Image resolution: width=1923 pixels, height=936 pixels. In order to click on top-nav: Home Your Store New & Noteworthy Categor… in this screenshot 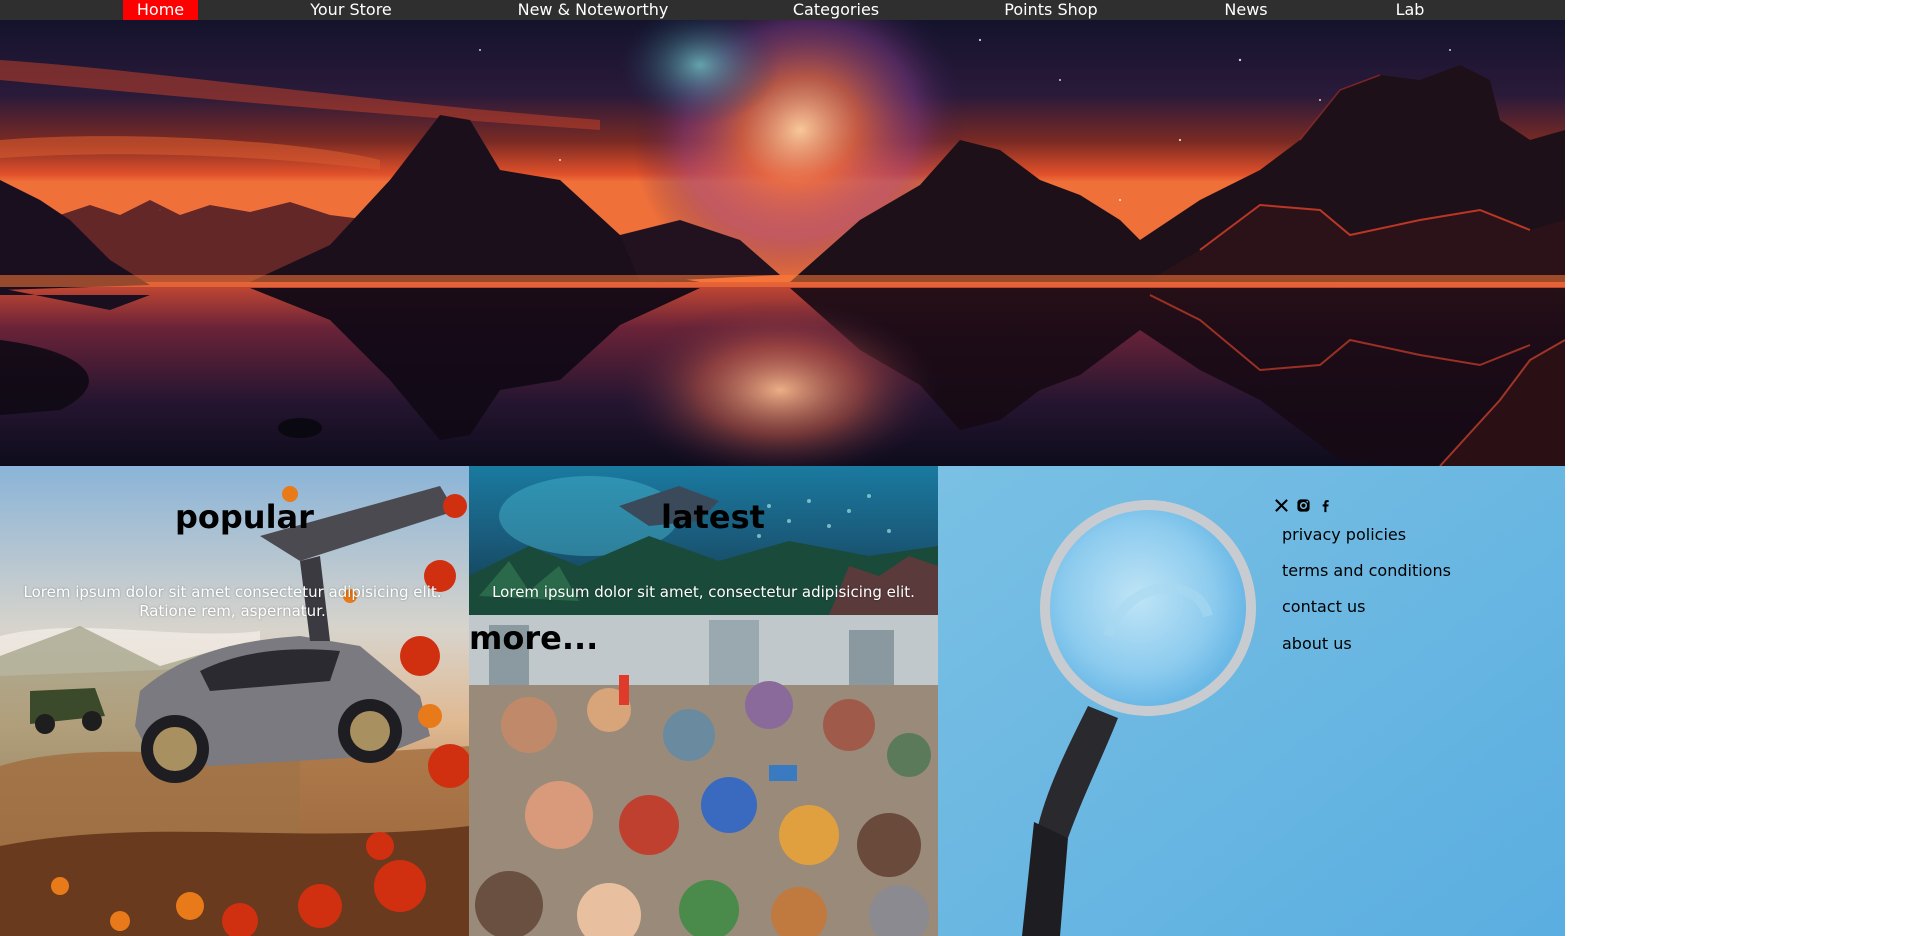, I will do `click(782, 10)`.